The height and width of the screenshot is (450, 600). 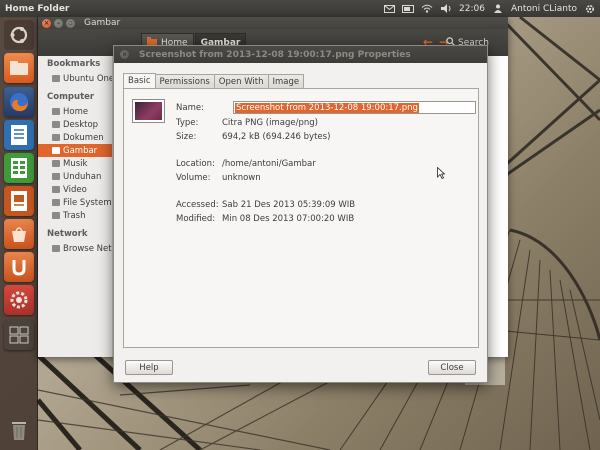 I want to click on software-center-icon, so click(x=19, y=234).